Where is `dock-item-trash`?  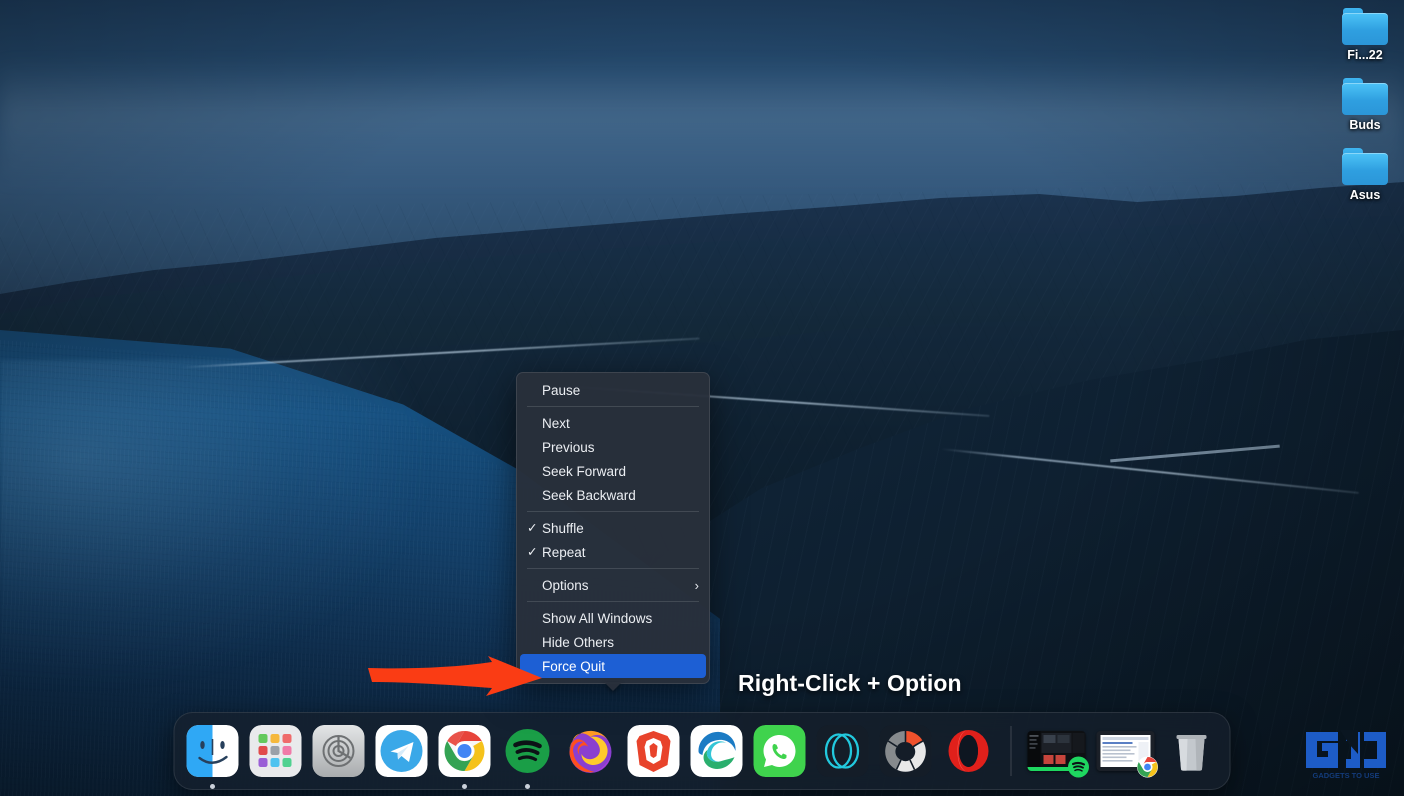
dock-item-trash is located at coordinates (1192, 751).